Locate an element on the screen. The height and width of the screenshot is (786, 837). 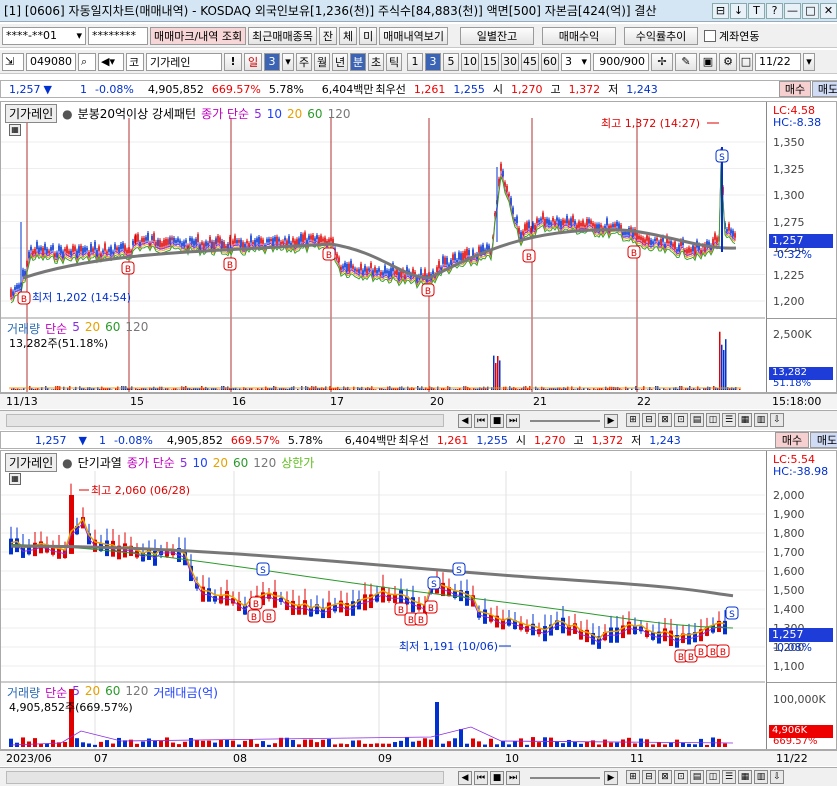
crosshair-icon: ✢ is located at coordinates (662, 61).